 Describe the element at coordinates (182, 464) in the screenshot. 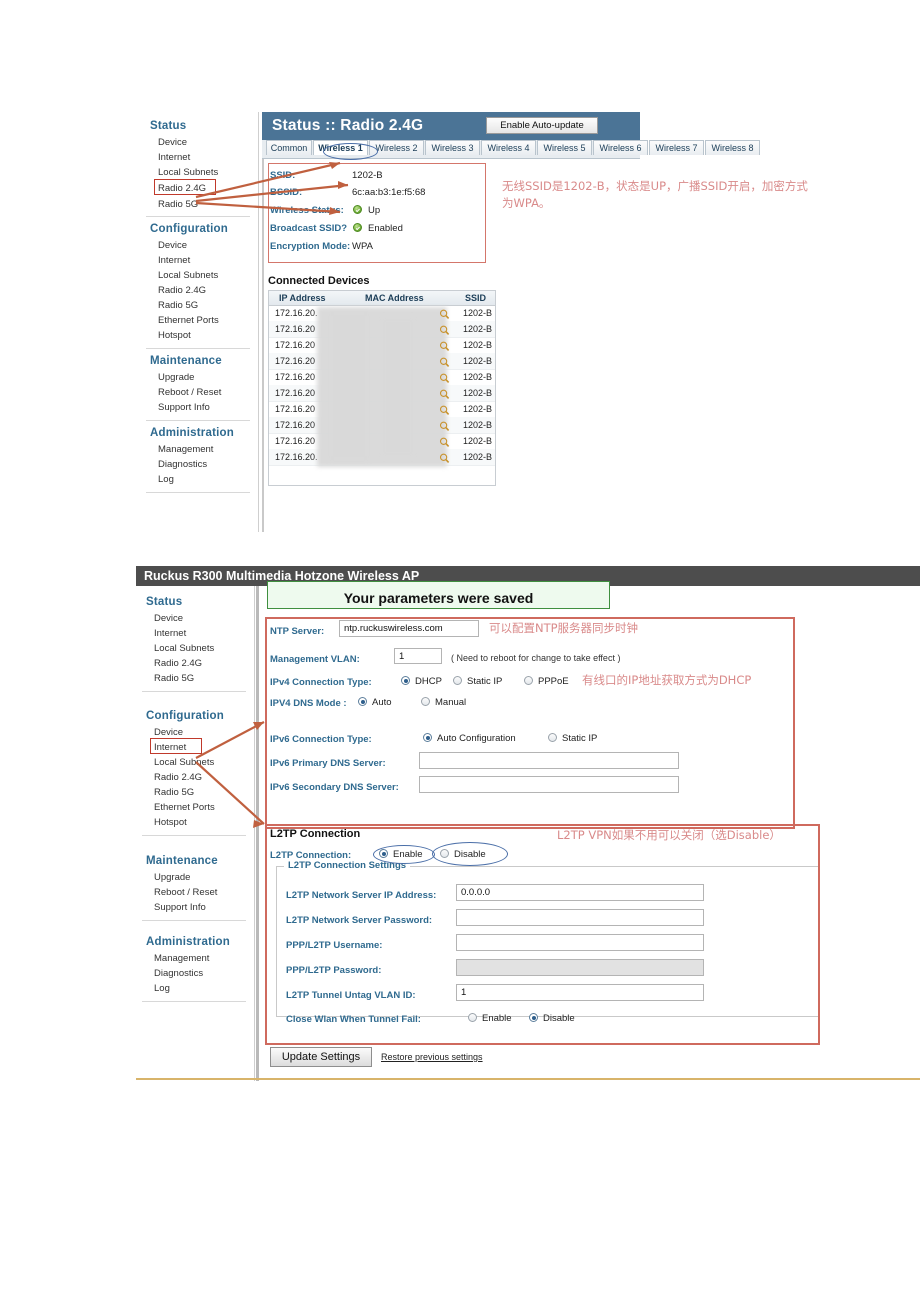

I see `sidebar-item-diagnostics: Diagnostics` at that location.